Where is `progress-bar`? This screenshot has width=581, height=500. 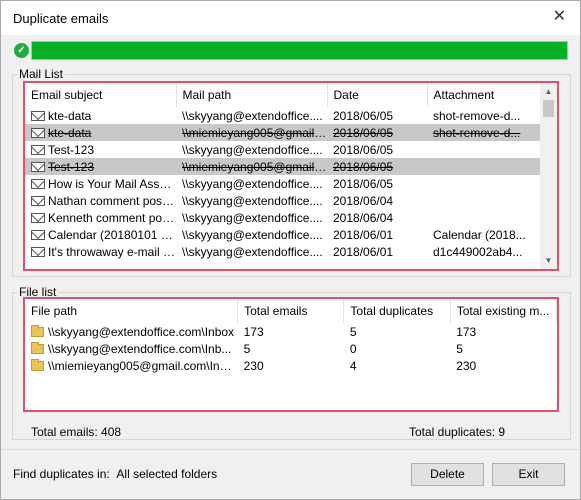
progress-bar is located at coordinates (299, 50).